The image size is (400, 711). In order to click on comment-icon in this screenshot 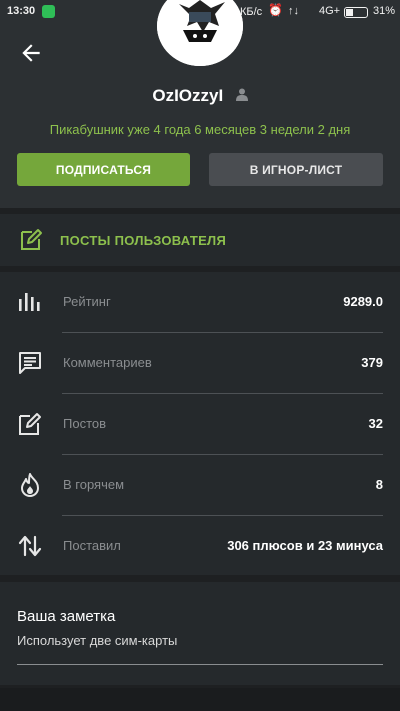, I will do `click(30, 363)`.